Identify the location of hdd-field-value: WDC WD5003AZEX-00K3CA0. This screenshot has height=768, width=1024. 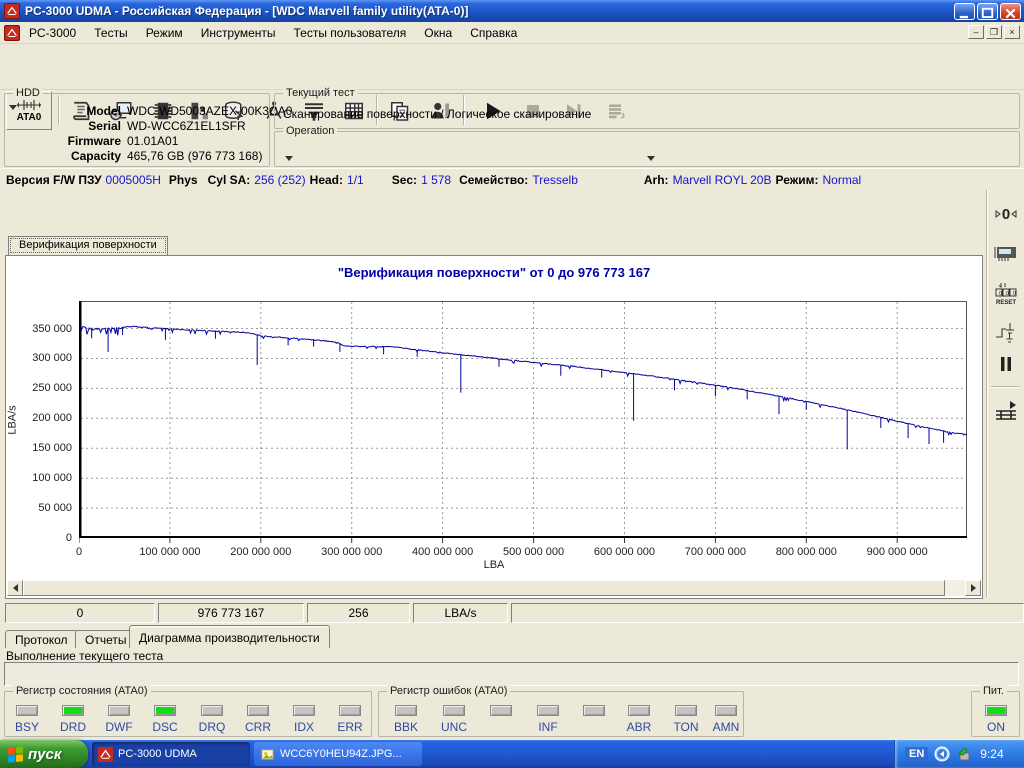
(210, 111).